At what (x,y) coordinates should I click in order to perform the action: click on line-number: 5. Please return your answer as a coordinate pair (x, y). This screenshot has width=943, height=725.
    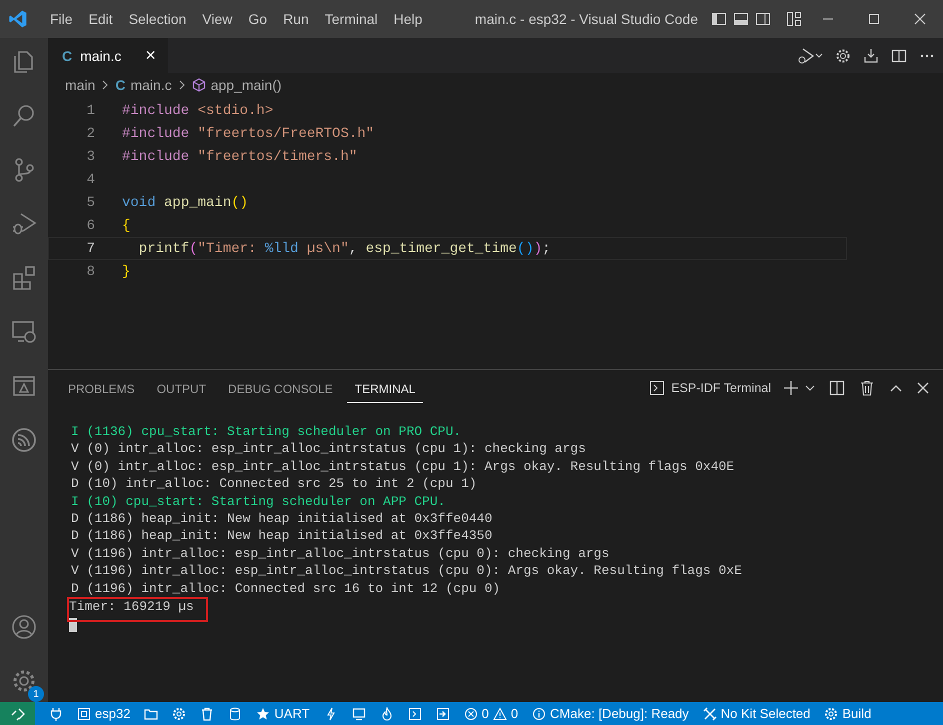
    Looking at the image, I should click on (91, 202).